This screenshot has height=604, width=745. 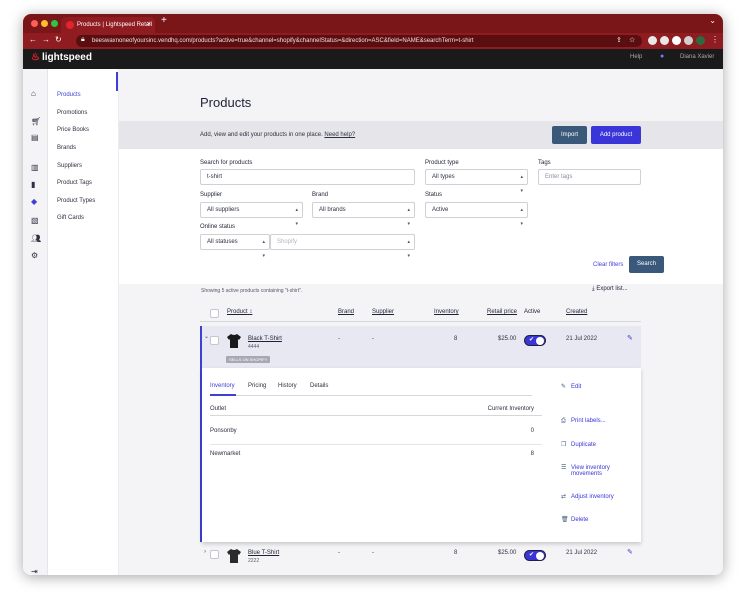 I want to click on printer-icon: ⎙, so click(x=563, y=421).